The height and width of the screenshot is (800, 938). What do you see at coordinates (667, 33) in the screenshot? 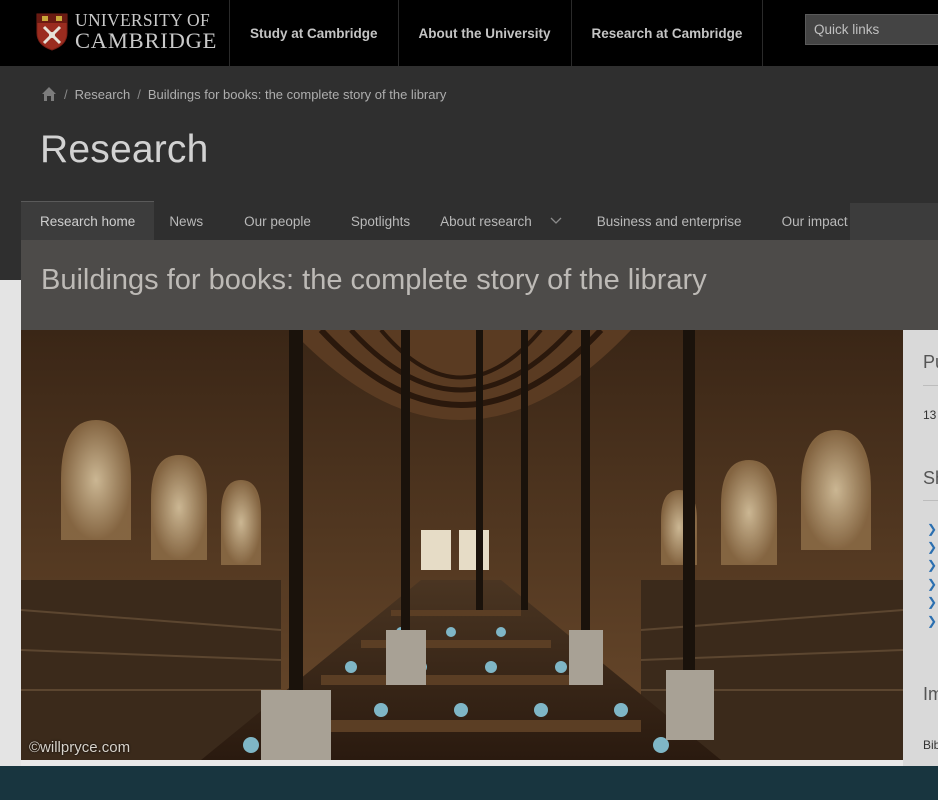
I see `nav-research-at-cambridge: Research at Cambridge` at bounding box center [667, 33].